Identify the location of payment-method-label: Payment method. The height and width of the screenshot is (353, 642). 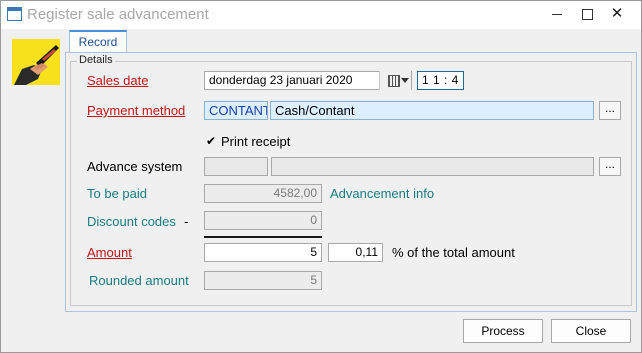
(136, 110).